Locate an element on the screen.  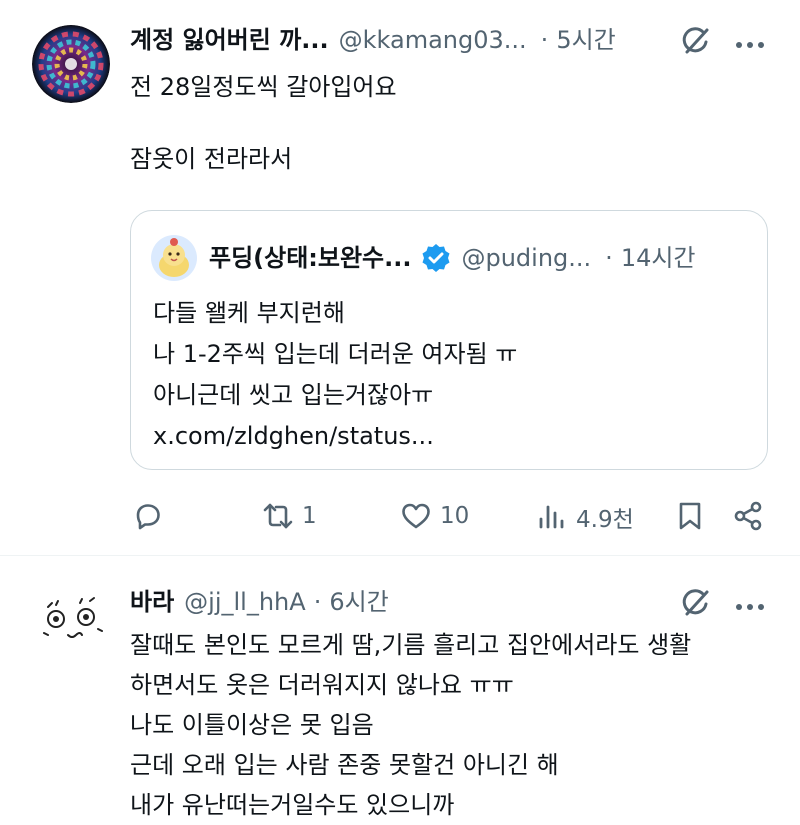
tweet-actions: 1 10 4.9천 is located at coordinates (400, 517).